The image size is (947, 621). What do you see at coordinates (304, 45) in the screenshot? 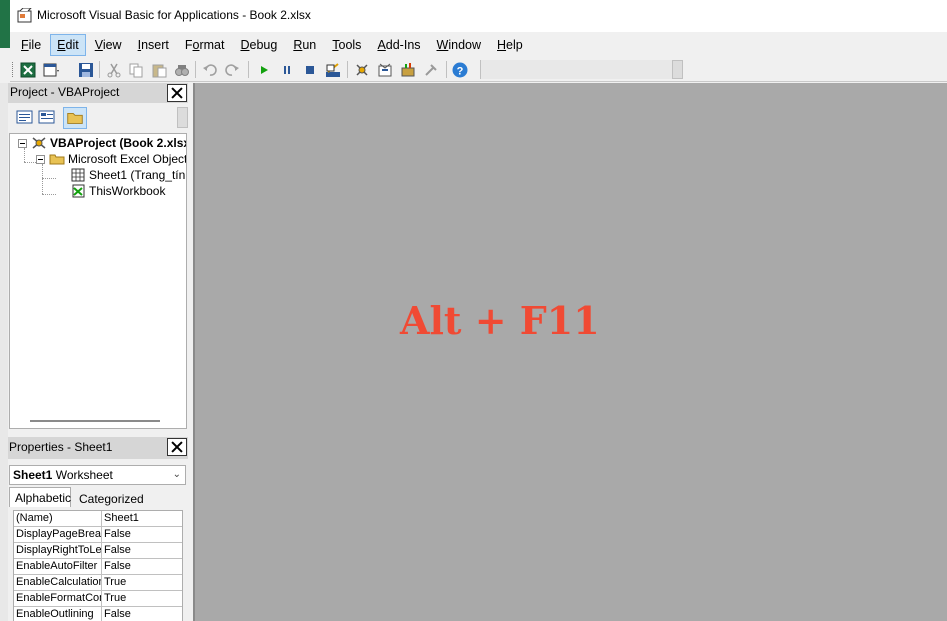
I see `menu-run: Run` at bounding box center [304, 45].